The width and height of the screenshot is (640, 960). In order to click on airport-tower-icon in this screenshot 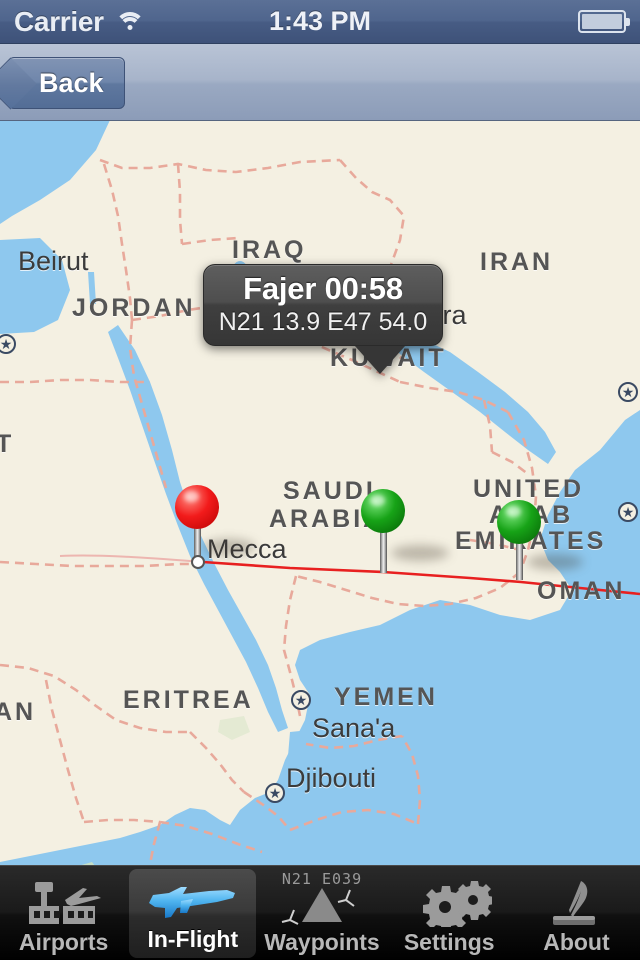, I will do `click(63, 903)`.